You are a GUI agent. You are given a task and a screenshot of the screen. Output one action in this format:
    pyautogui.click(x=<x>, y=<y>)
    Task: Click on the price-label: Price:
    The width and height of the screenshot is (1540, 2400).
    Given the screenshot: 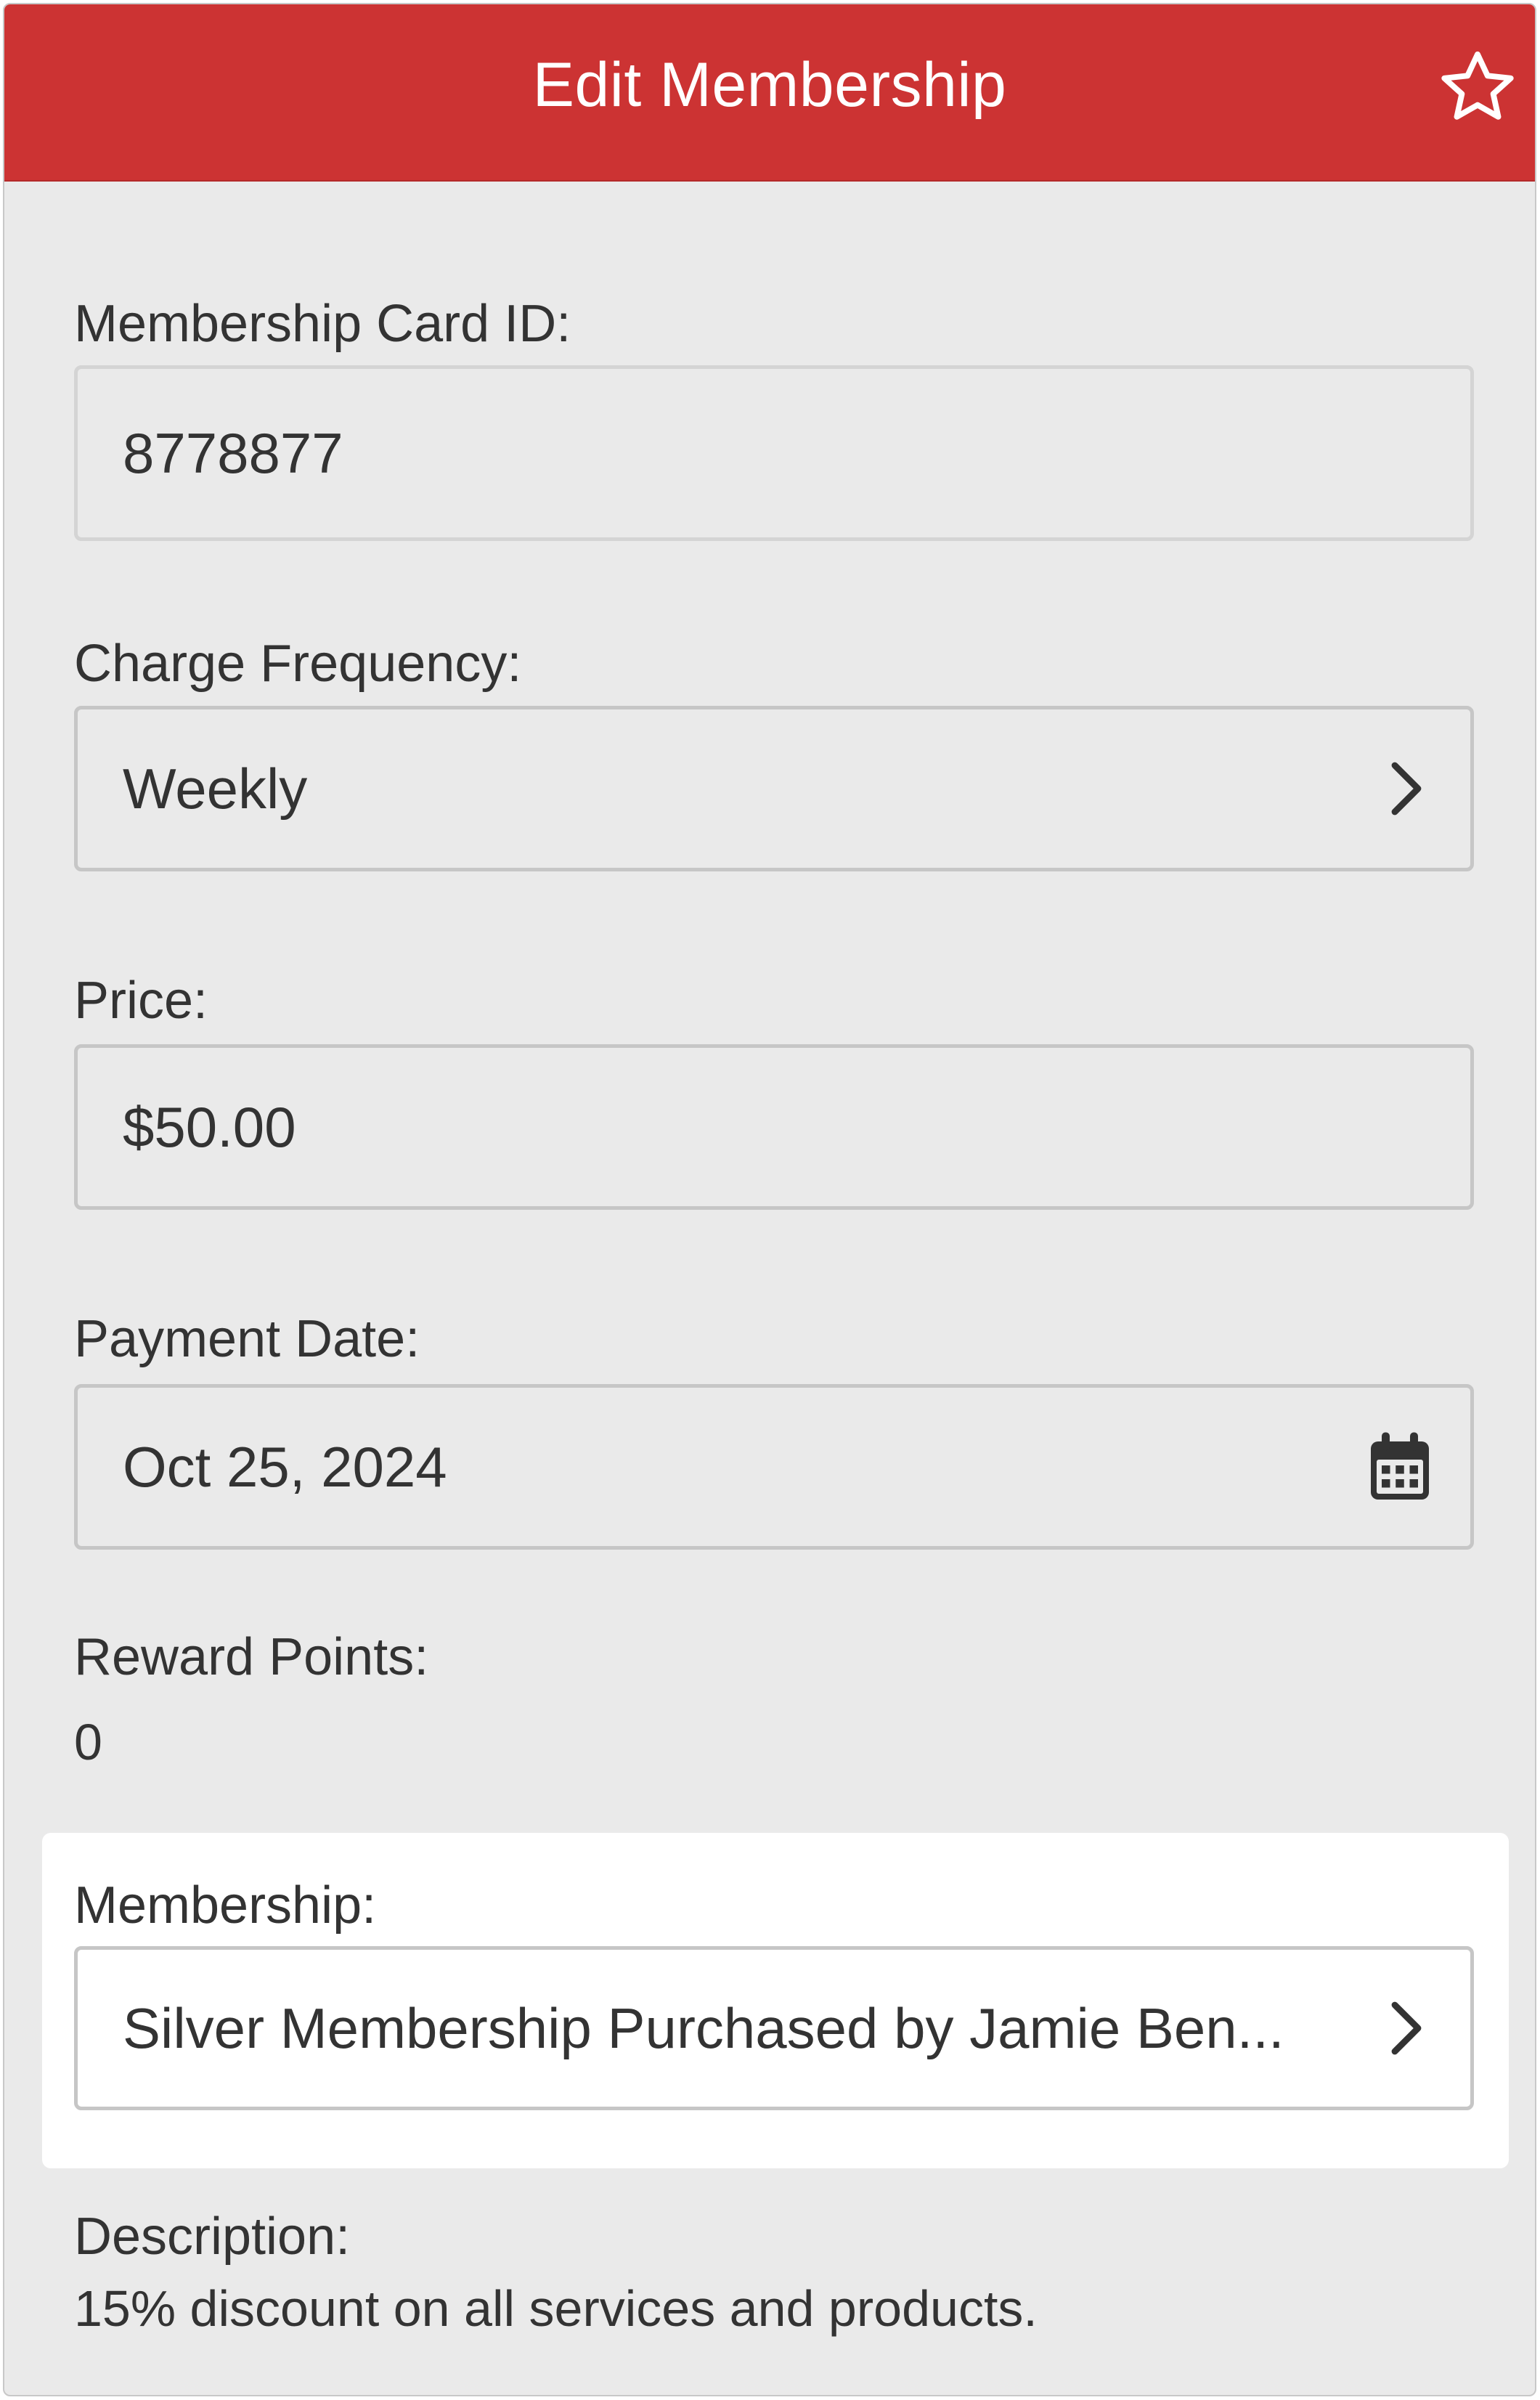 What is the action you would take?
    pyautogui.click(x=141, y=1001)
    